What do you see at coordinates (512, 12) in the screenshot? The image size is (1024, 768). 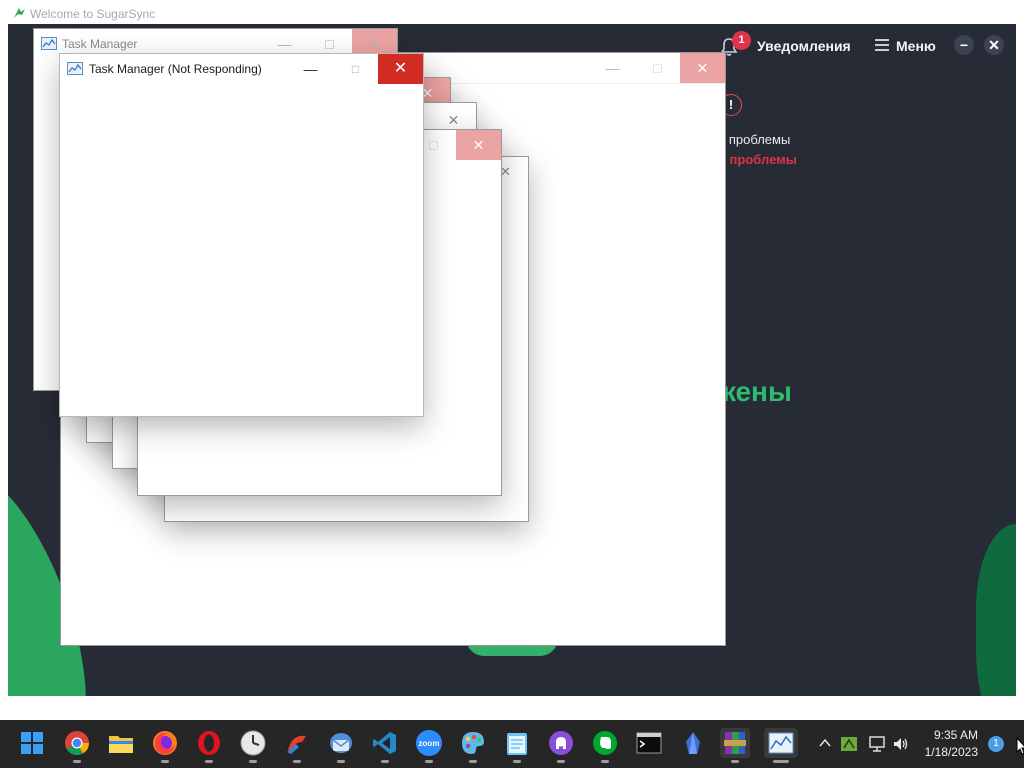 I see `sugarsync-titlebar: Welcome to SugarSync` at bounding box center [512, 12].